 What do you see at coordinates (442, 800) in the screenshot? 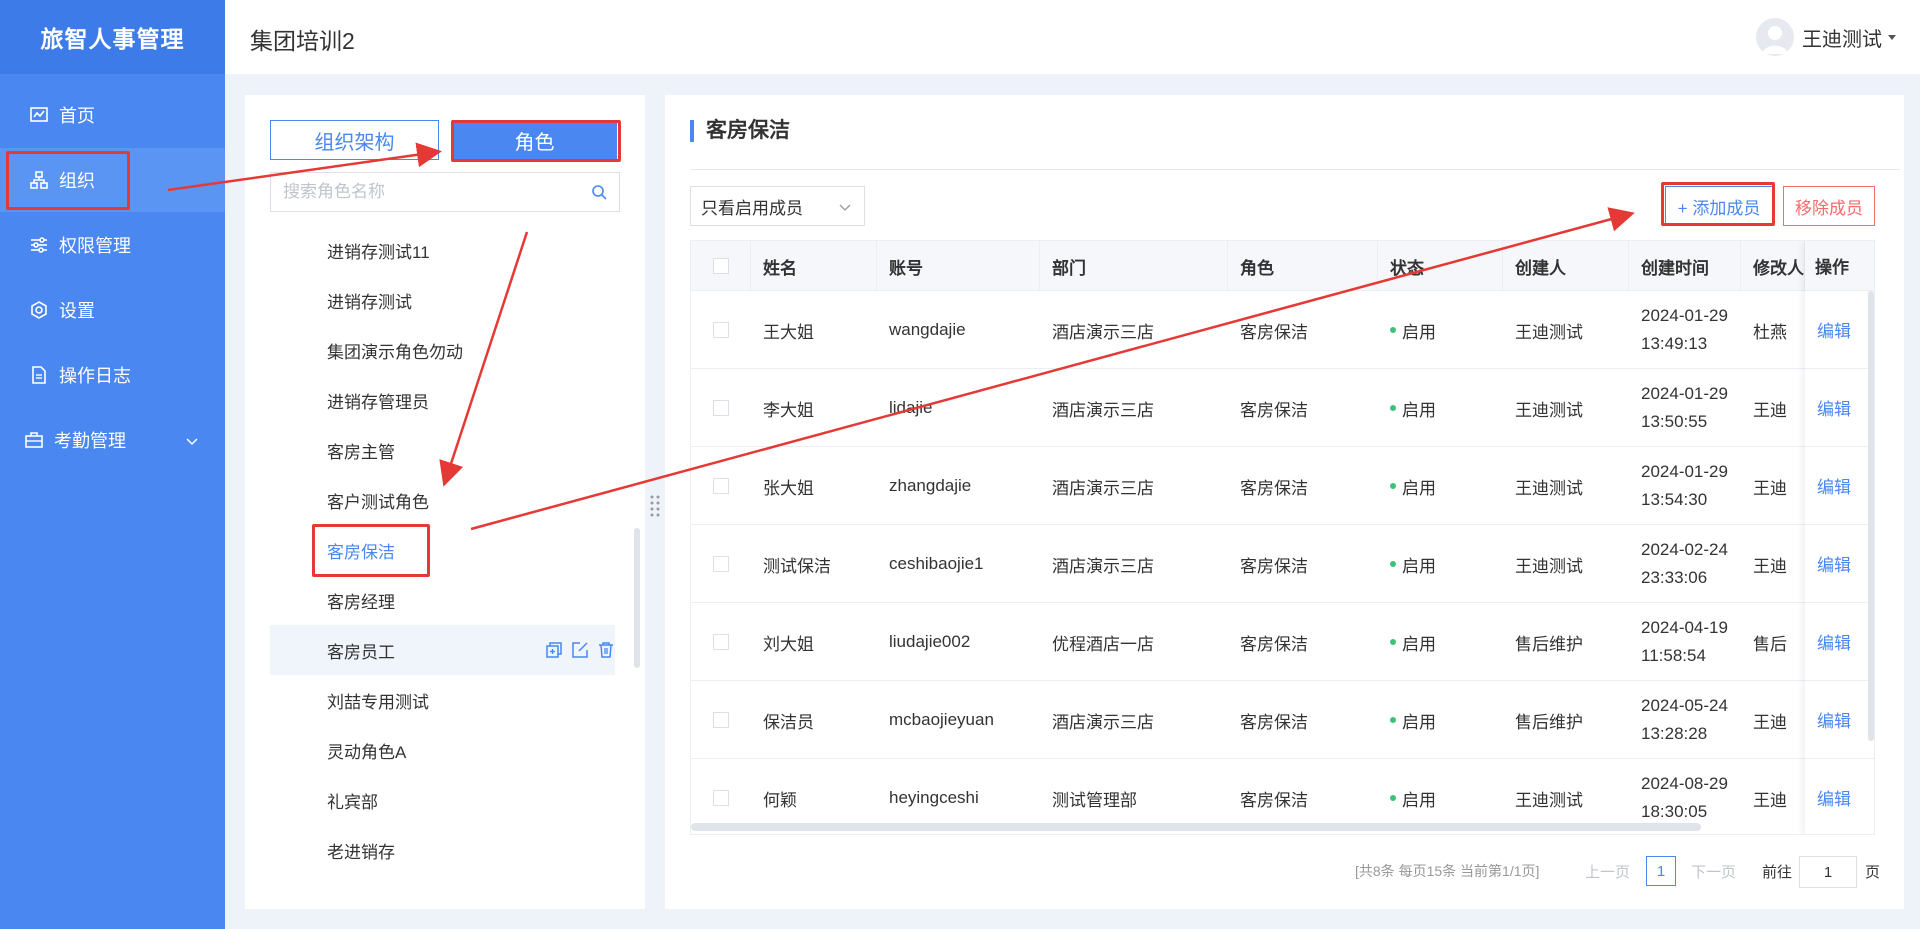
I see `list-item: 礼宾部` at bounding box center [442, 800].